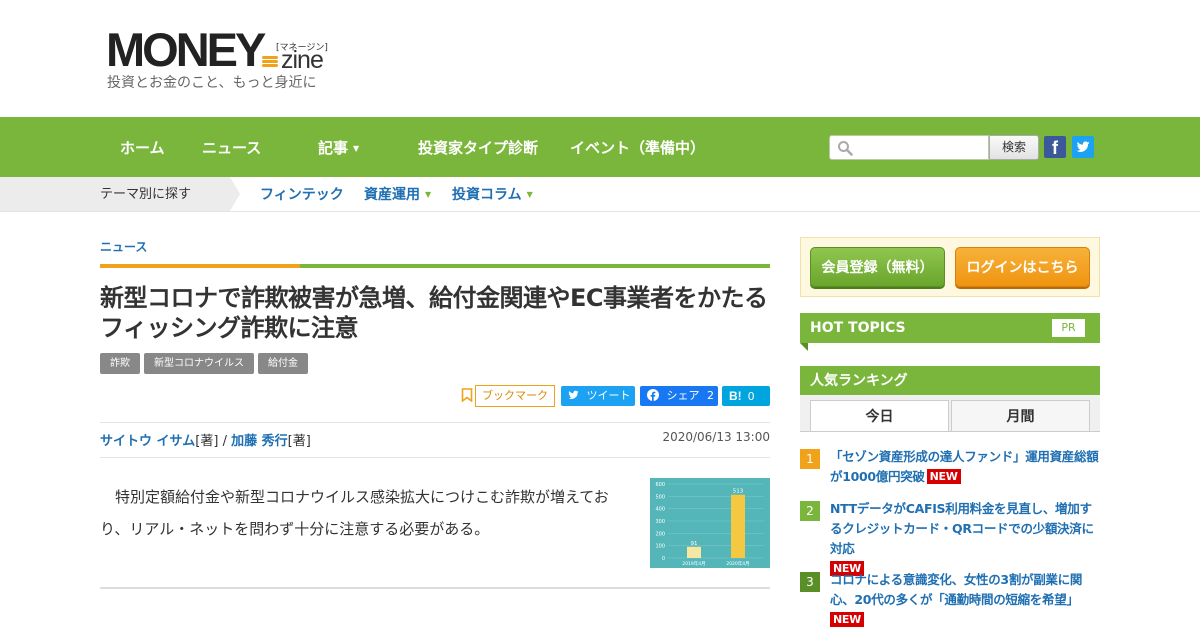  Describe the element at coordinates (735, 396) in the screenshot. I see `hatena-icon: B!` at that location.